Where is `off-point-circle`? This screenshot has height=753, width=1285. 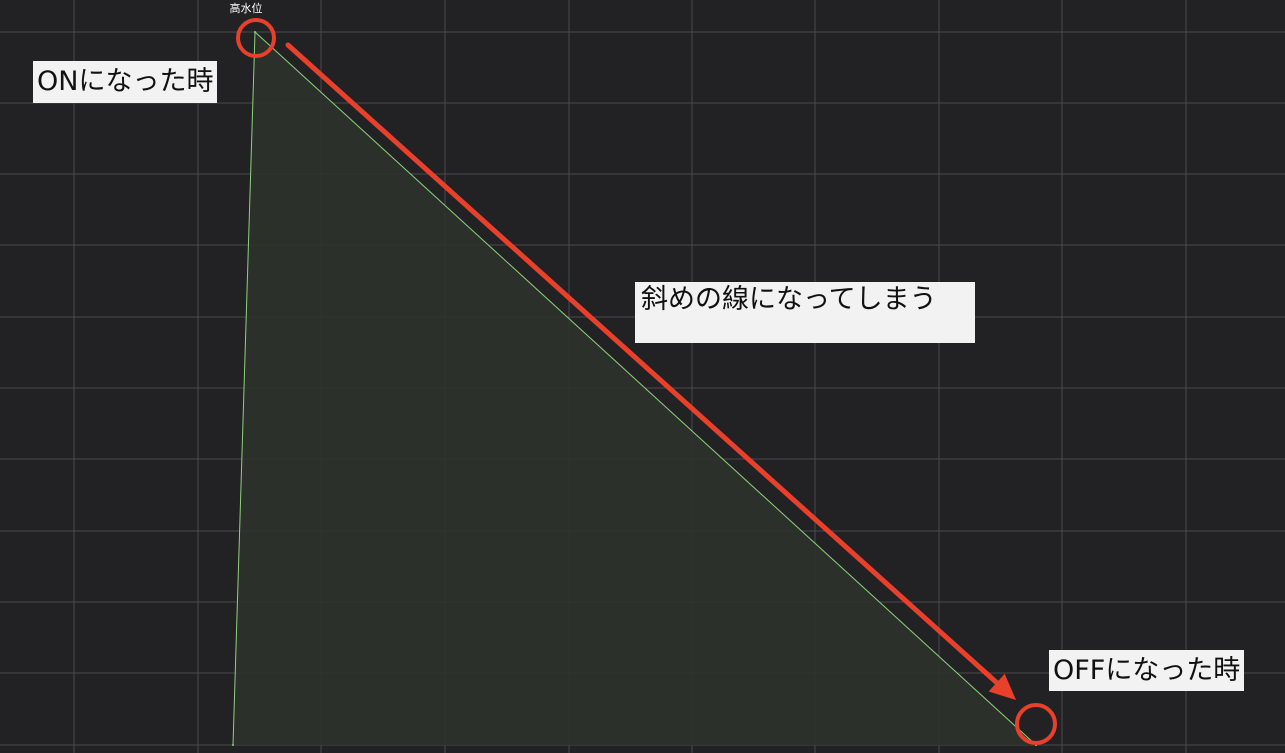 off-point-circle is located at coordinates (1036, 724).